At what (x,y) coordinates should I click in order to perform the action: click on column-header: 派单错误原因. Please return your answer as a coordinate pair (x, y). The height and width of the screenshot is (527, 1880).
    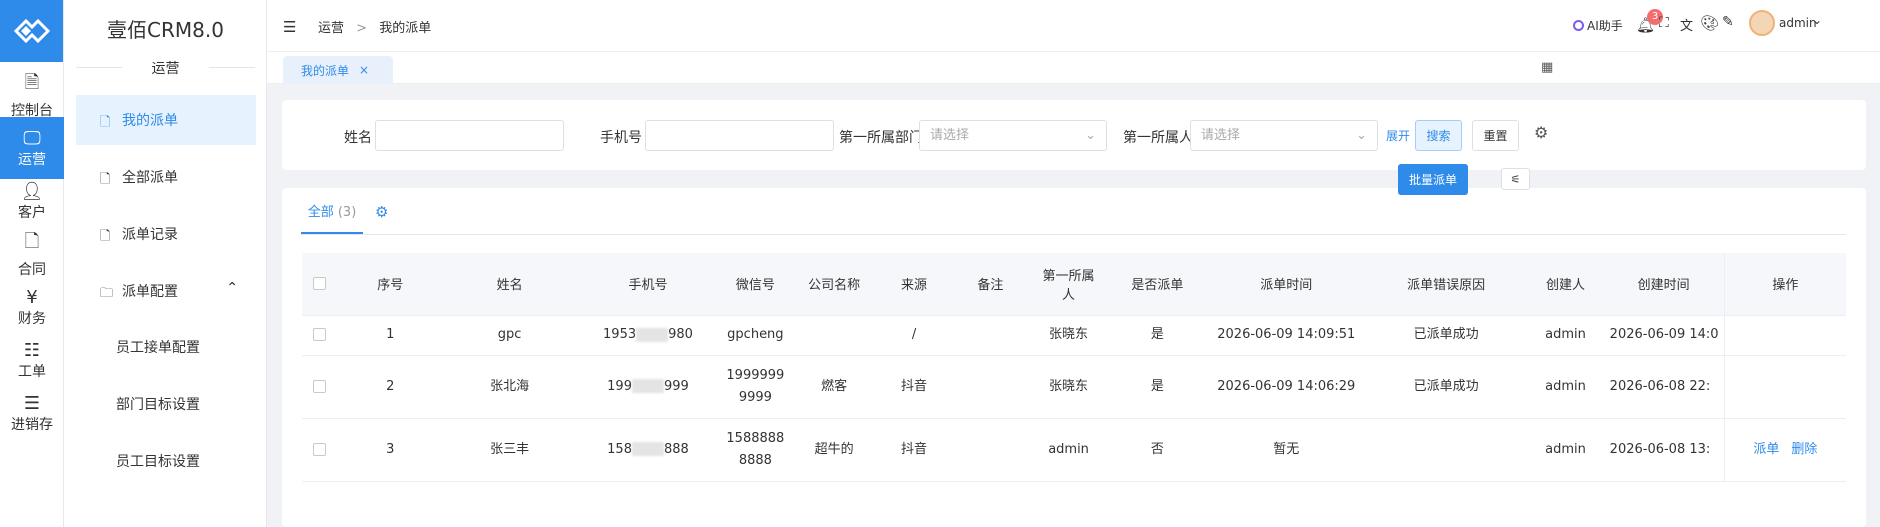
    Looking at the image, I should click on (1446, 284).